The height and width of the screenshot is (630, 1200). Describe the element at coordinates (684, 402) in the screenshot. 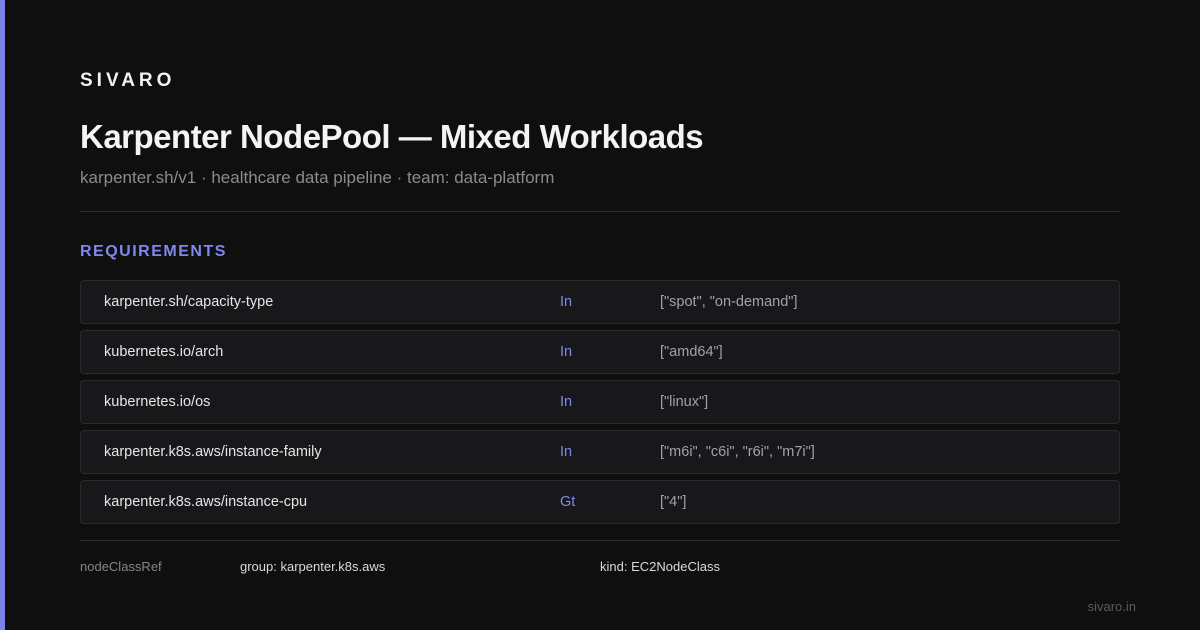

I see `requirement-values: ["linux"]` at that location.